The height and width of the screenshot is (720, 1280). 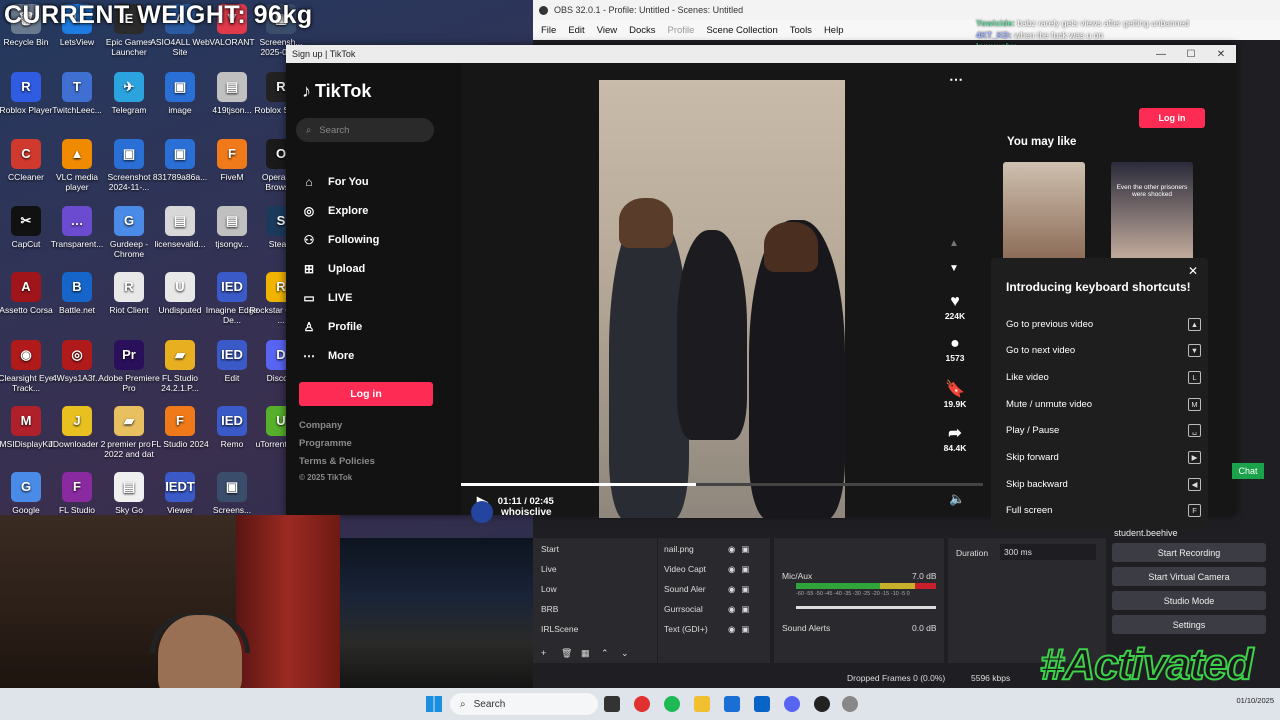 What do you see at coordinates (482, 512) in the screenshot?
I see `avatar` at bounding box center [482, 512].